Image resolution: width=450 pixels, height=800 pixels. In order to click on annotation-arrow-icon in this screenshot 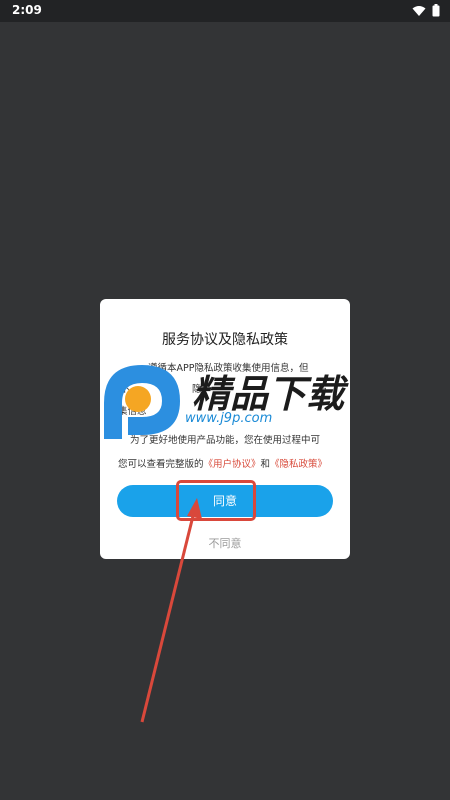, I will do `click(171, 610)`.